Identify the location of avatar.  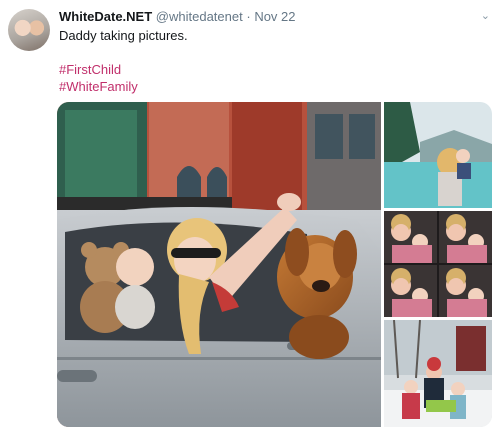
(29, 30).